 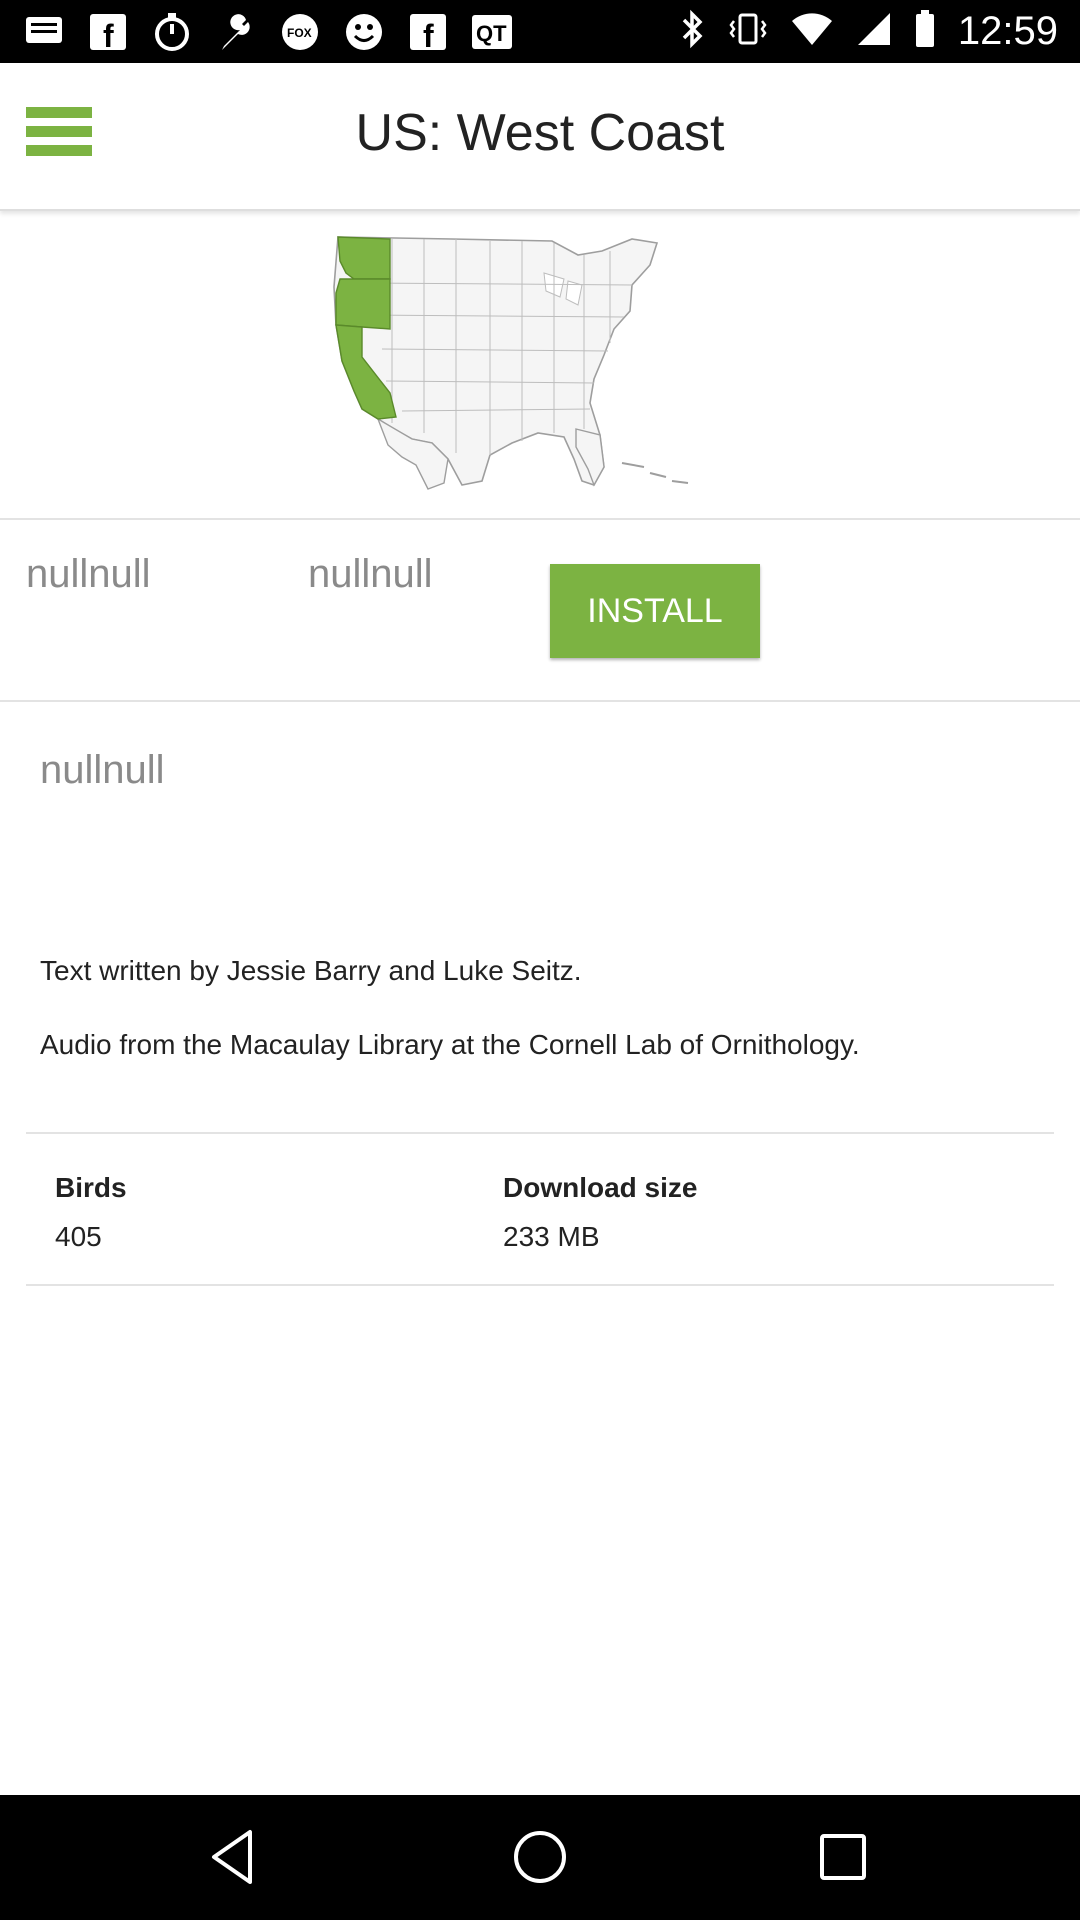 I want to click on install-button: INSTALL, so click(x=655, y=611).